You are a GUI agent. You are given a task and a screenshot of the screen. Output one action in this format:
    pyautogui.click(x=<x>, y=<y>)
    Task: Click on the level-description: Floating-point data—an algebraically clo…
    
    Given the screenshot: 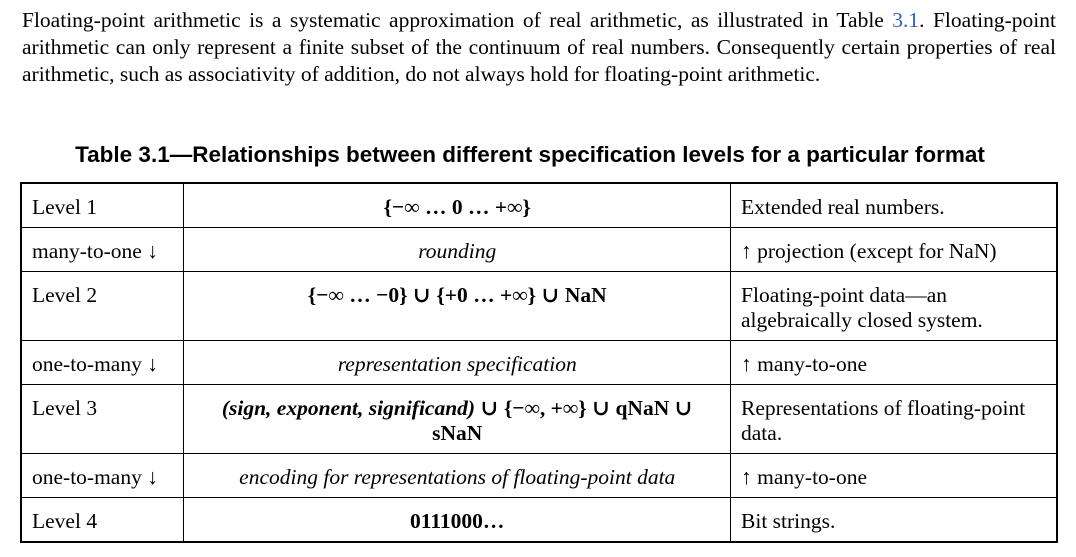 What is the action you would take?
    pyautogui.click(x=894, y=306)
    